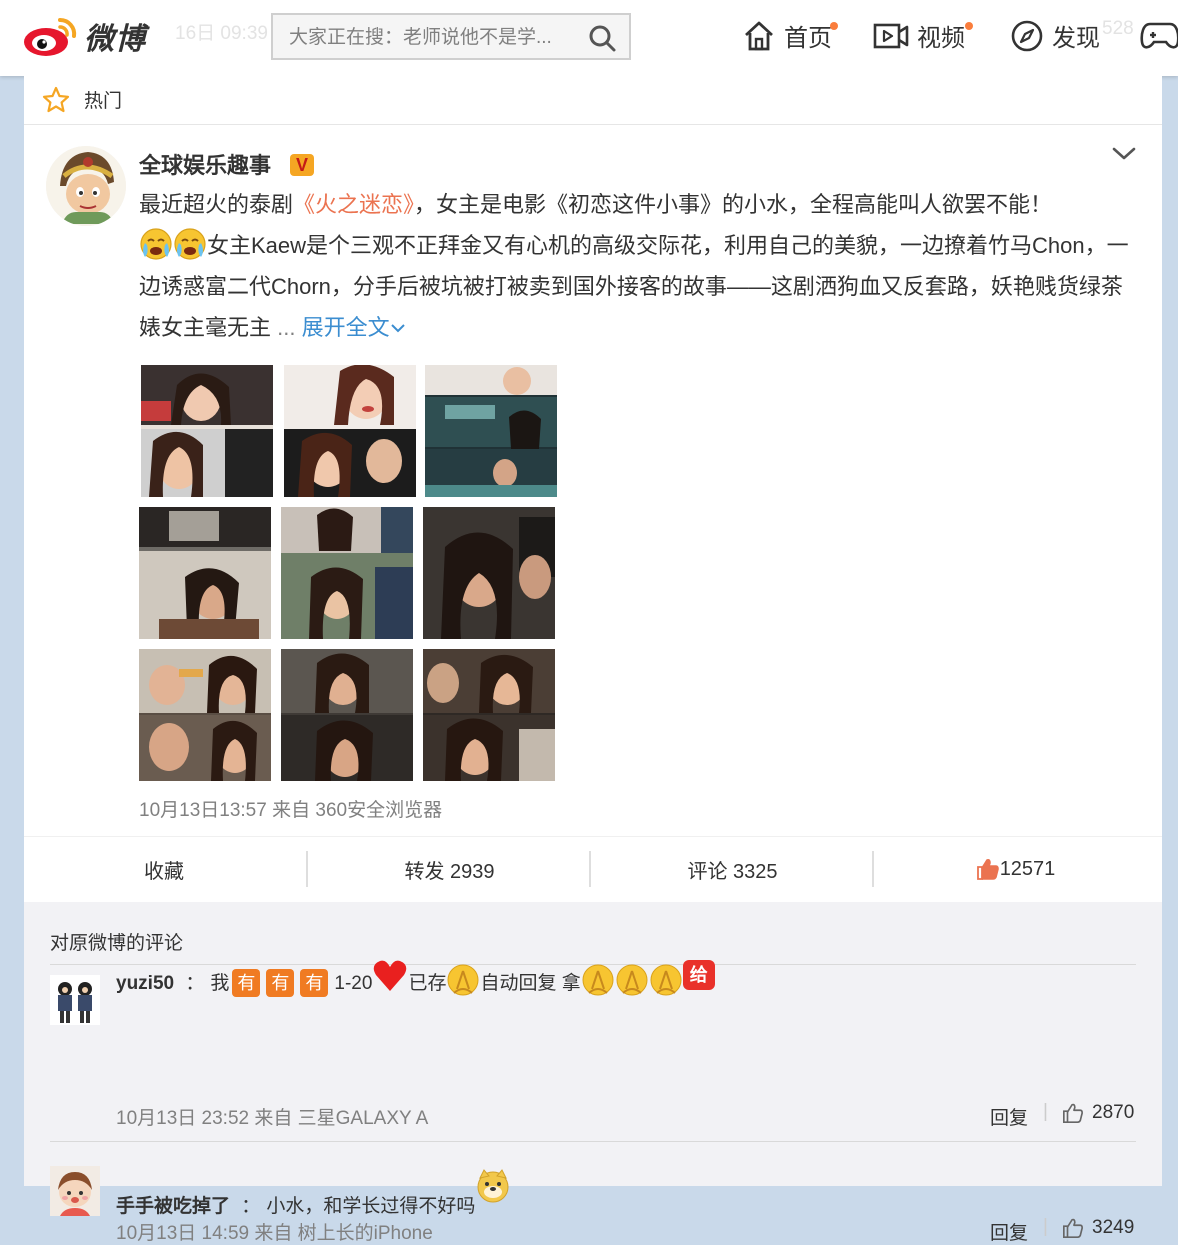  What do you see at coordinates (602, 38) in the screenshot?
I see `search-icon` at bounding box center [602, 38].